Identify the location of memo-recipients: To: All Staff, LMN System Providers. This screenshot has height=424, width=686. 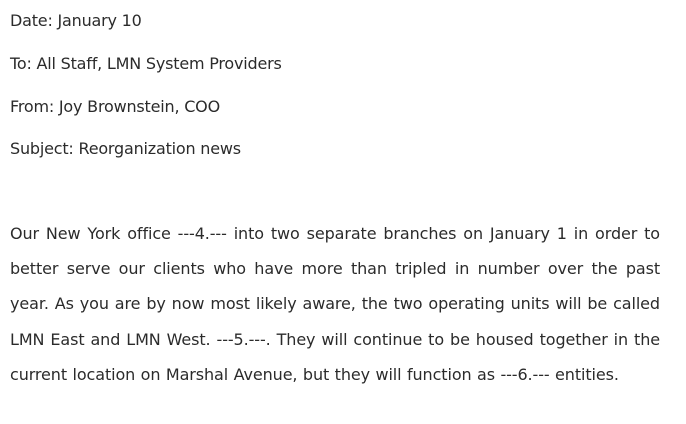
(146, 63).